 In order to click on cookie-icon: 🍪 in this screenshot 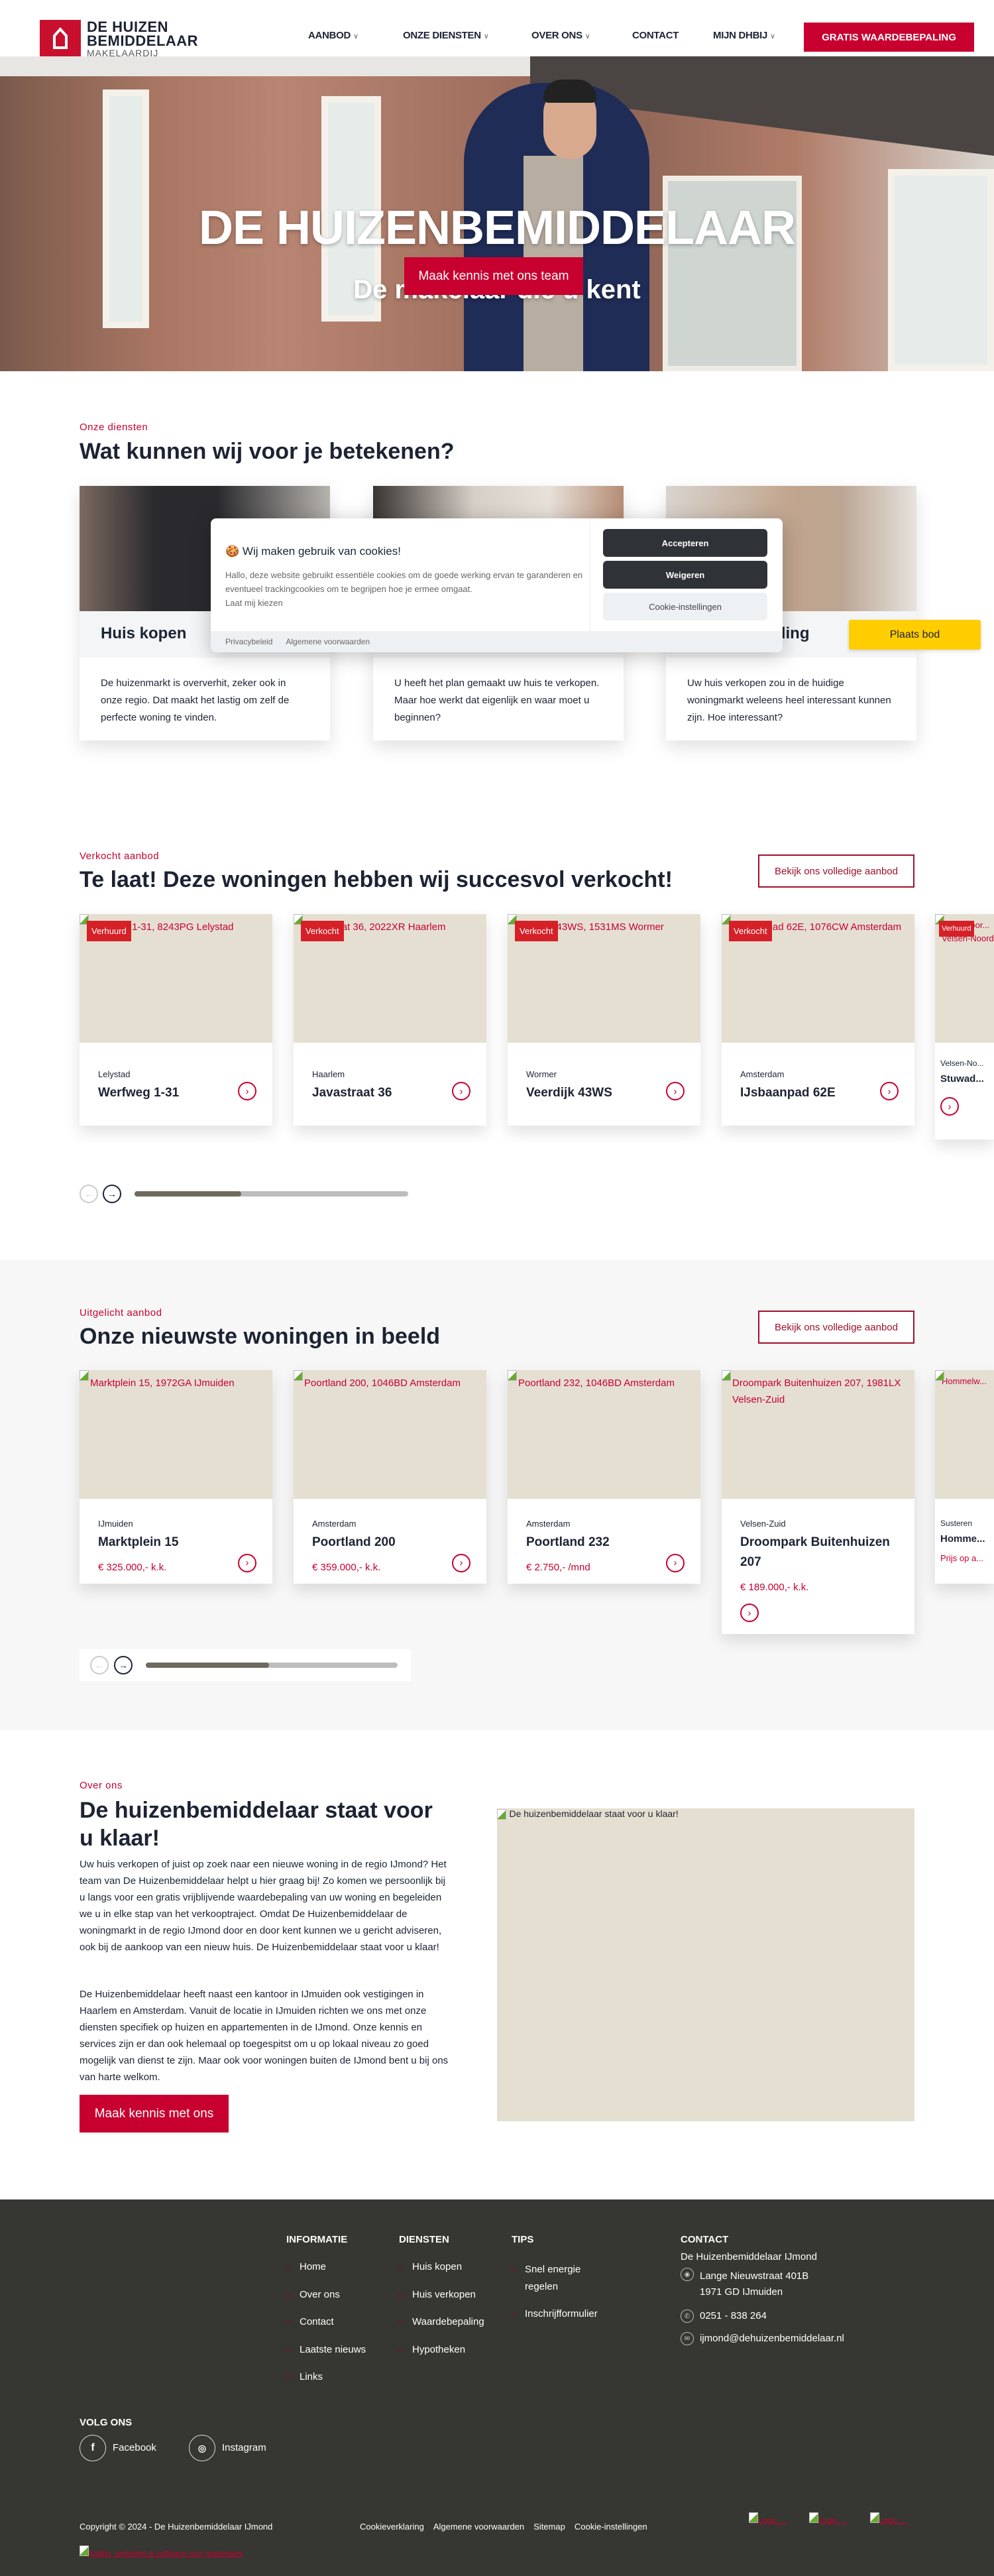, I will do `click(232, 551)`.